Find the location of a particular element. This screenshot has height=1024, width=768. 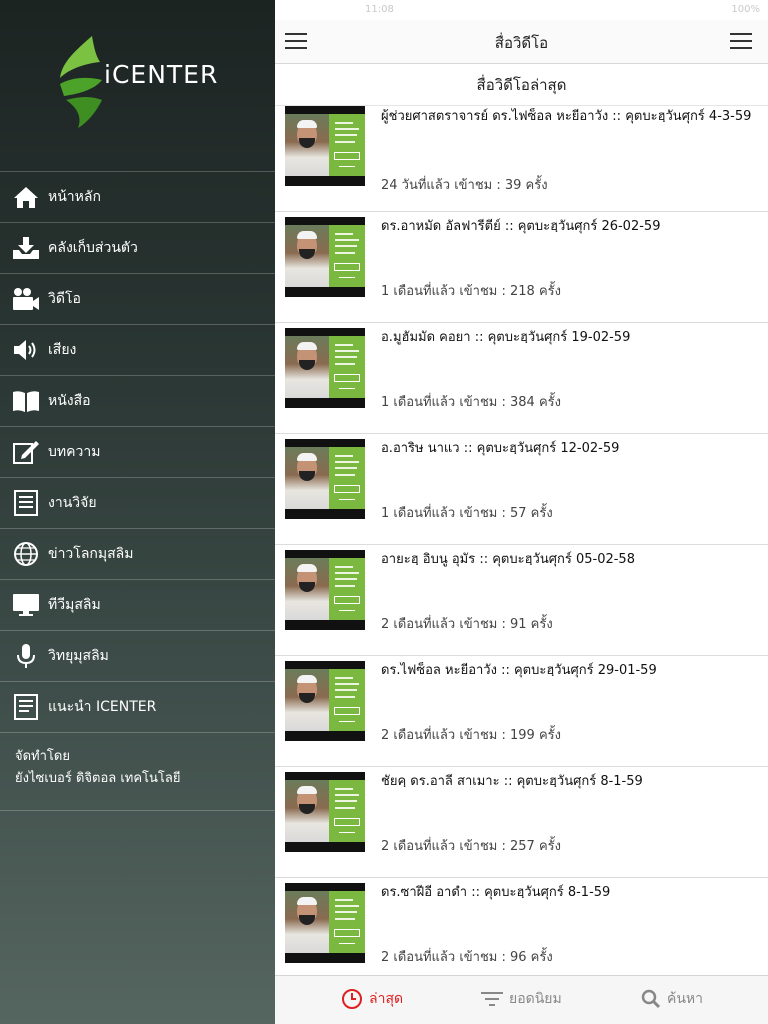

credit-line-2: ยังไซเบอร์ ดิจิตอล เทคโนโลยี is located at coordinates (98, 778).